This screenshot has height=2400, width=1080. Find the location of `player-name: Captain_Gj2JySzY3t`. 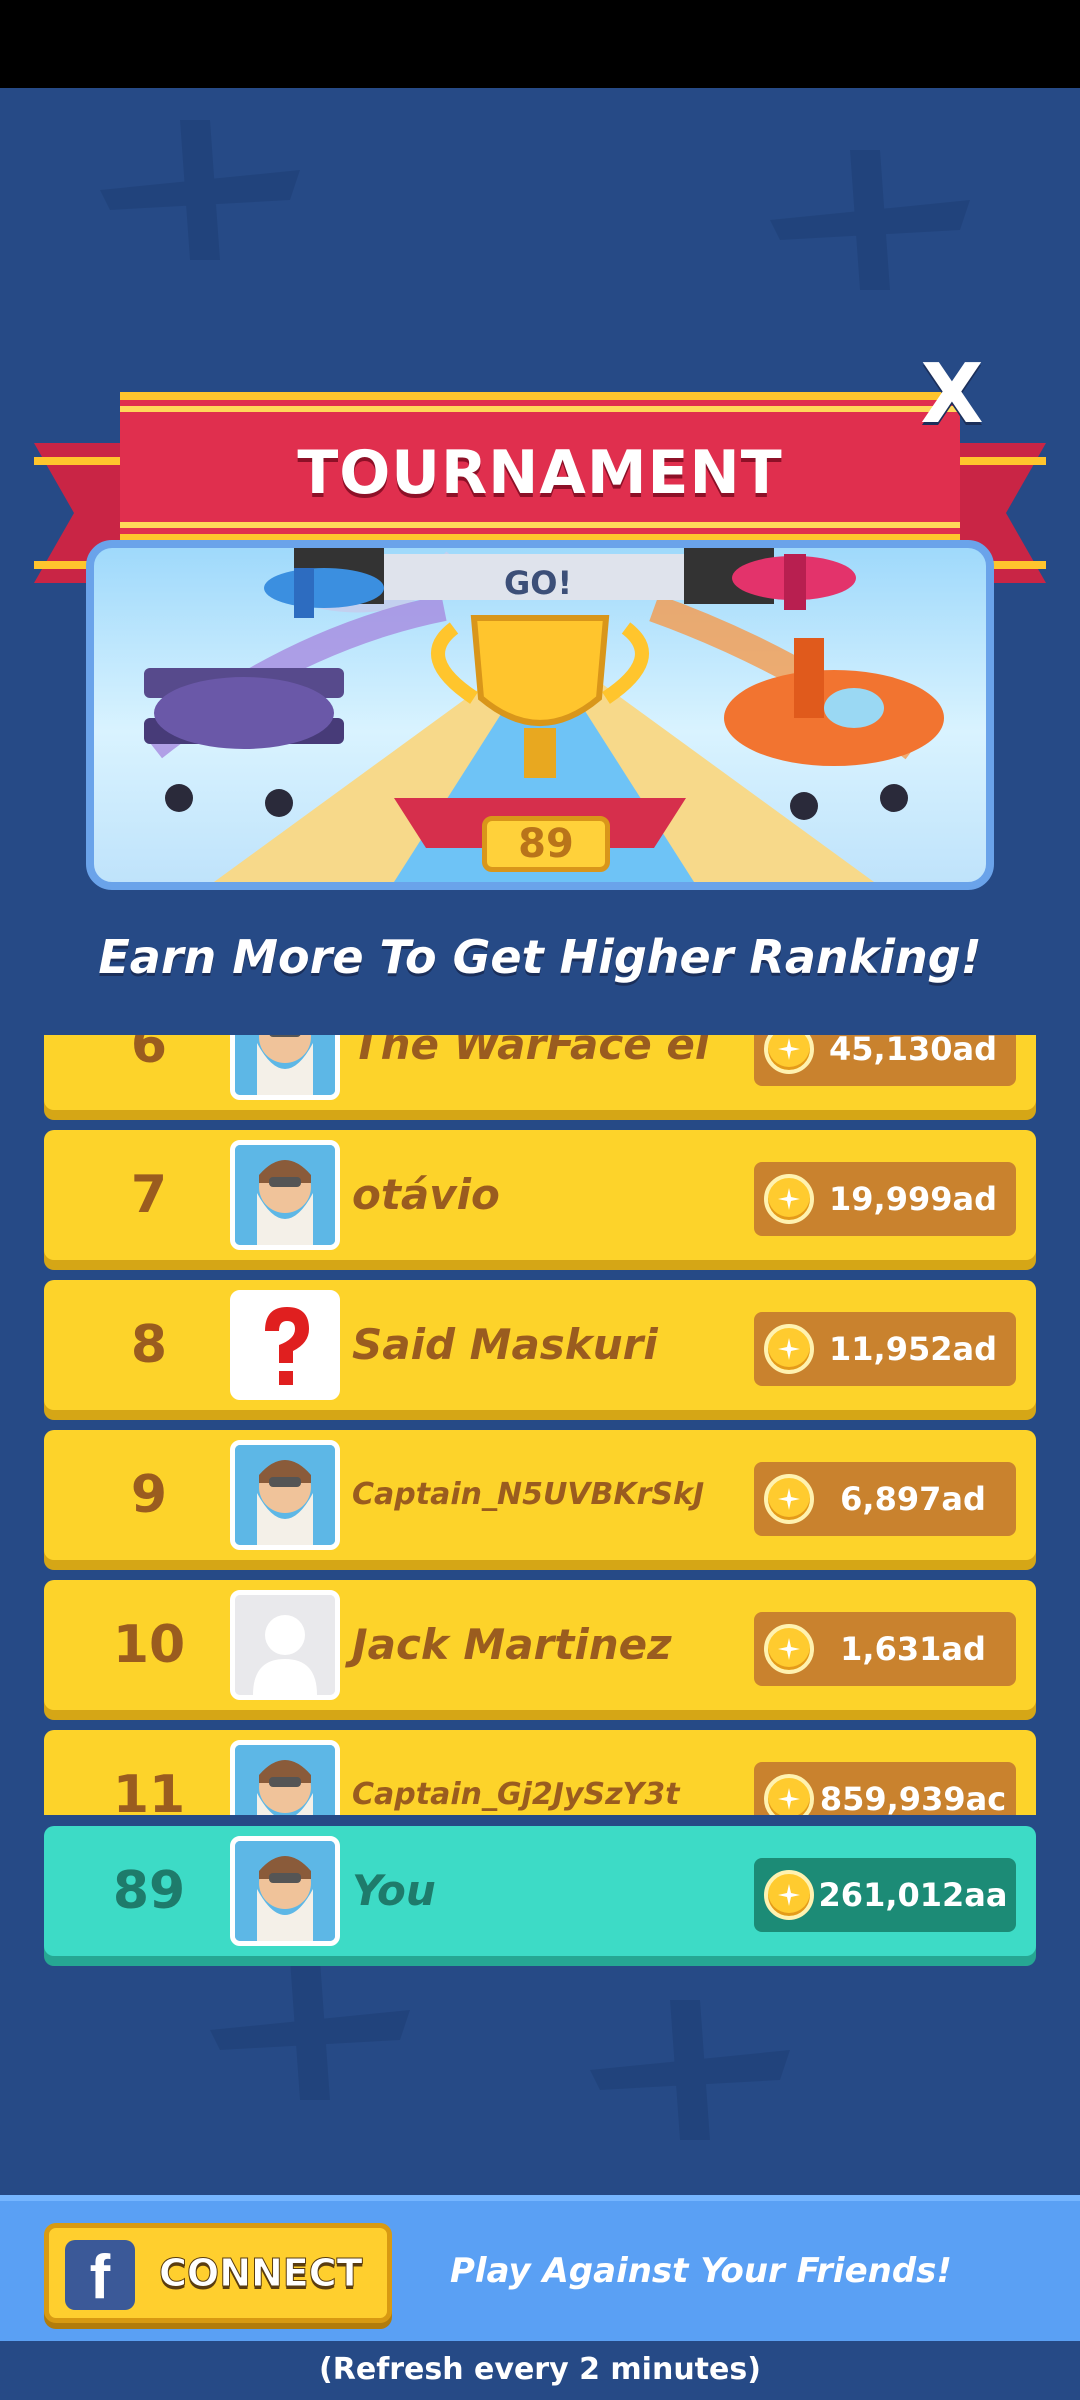

player-name: Captain_Gj2JySzY3t is located at coordinates (516, 1794).